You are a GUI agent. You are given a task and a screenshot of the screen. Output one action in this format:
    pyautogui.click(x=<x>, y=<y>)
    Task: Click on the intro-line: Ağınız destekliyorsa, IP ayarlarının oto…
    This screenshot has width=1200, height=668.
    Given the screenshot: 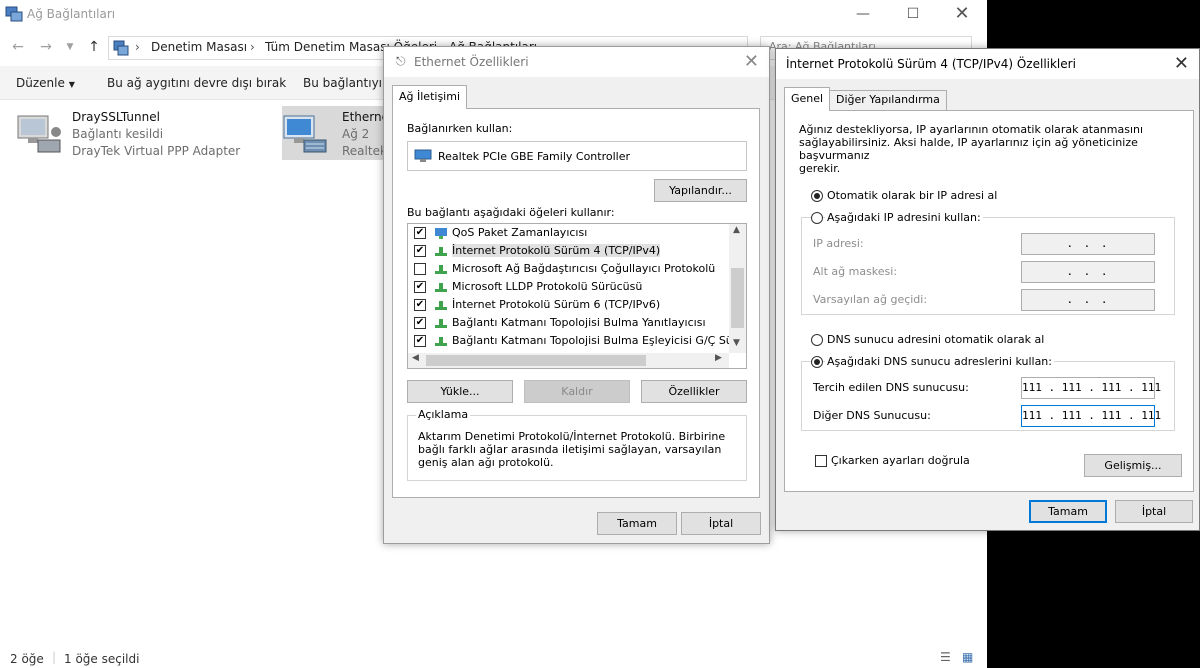 What is the action you would take?
    pyautogui.click(x=971, y=129)
    